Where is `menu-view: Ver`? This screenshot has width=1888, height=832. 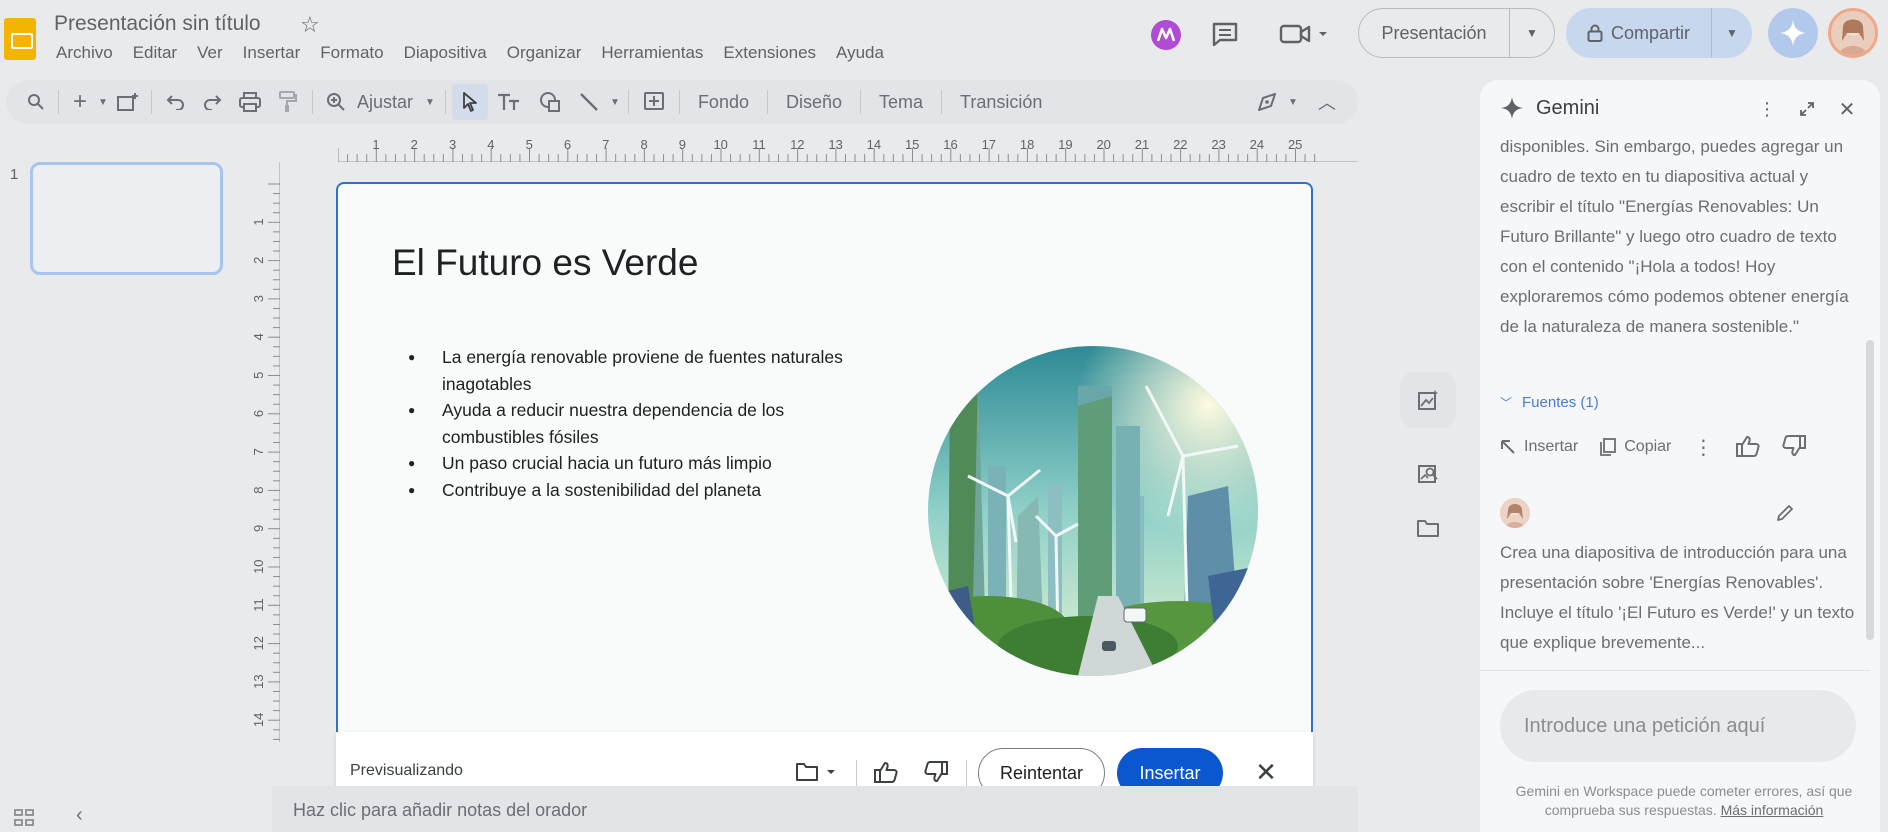
menu-view: Ver is located at coordinates (210, 53).